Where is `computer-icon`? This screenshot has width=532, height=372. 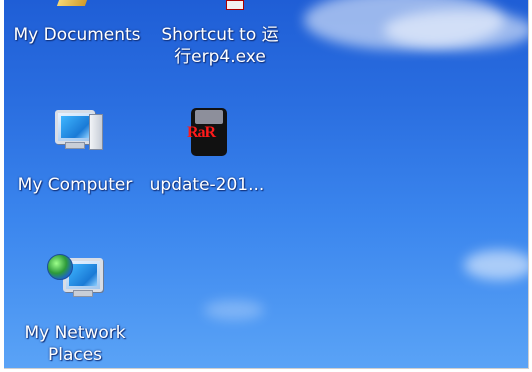 computer-icon is located at coordinates (75, 132).